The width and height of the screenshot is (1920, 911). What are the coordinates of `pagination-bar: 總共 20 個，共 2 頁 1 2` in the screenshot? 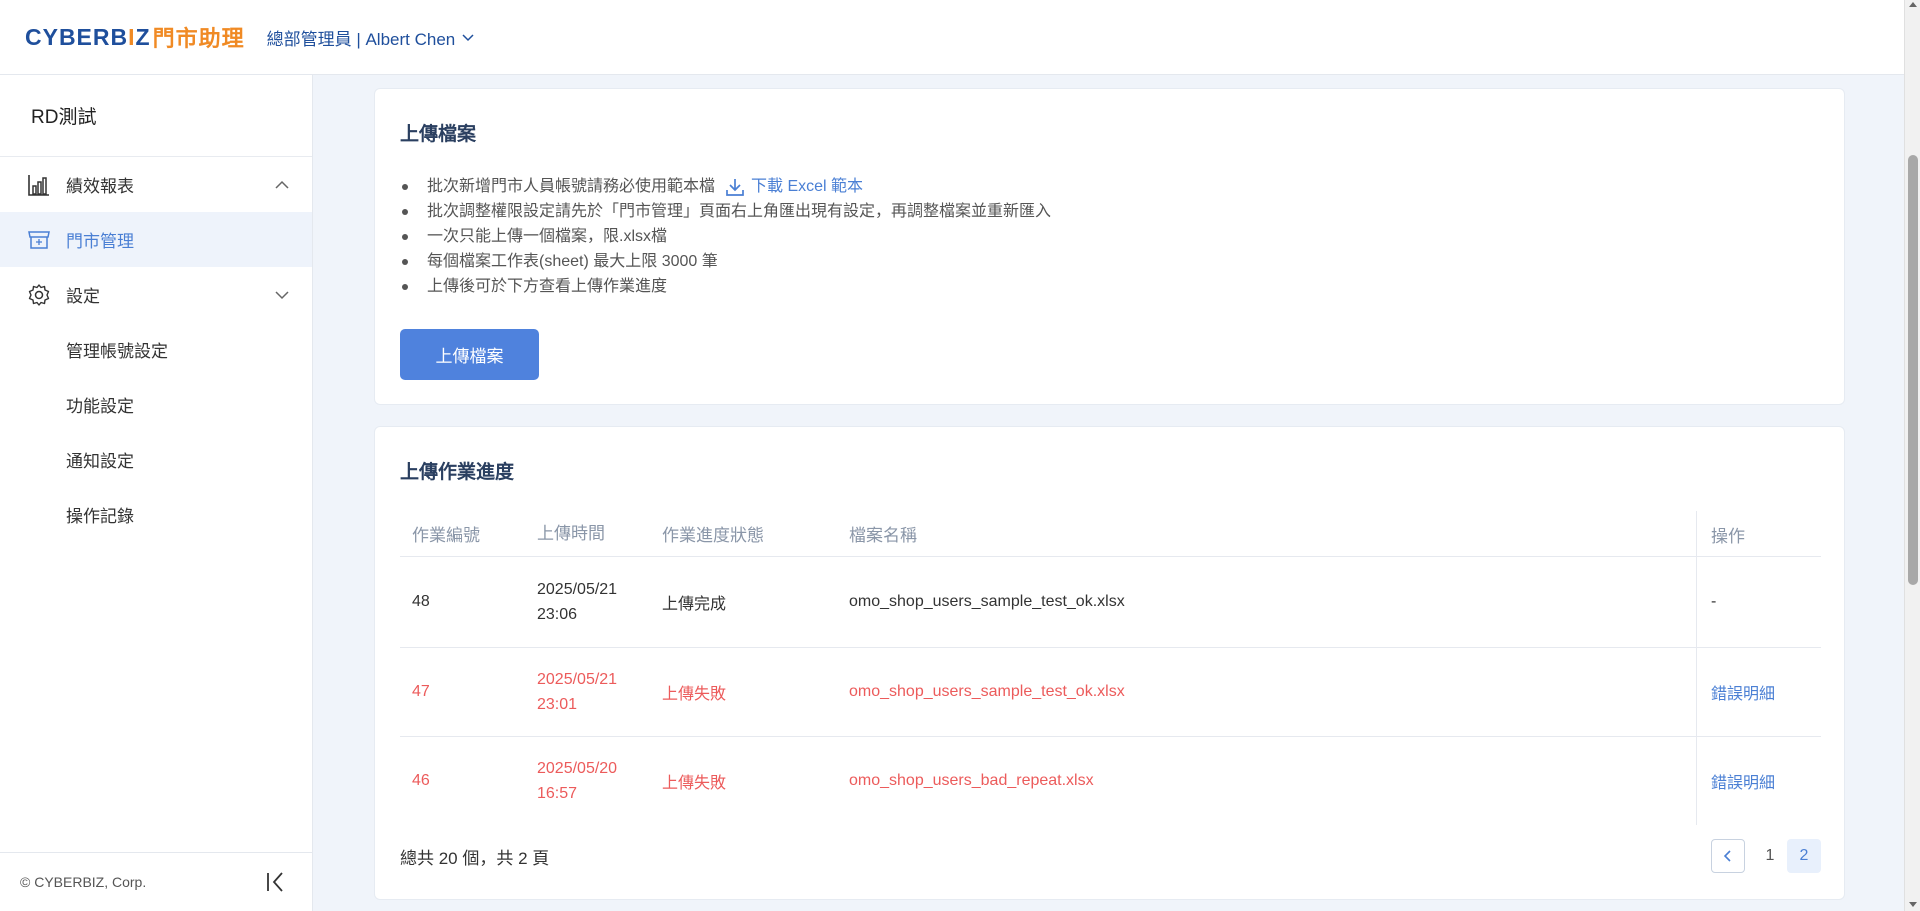 It's located at (1110, 856).